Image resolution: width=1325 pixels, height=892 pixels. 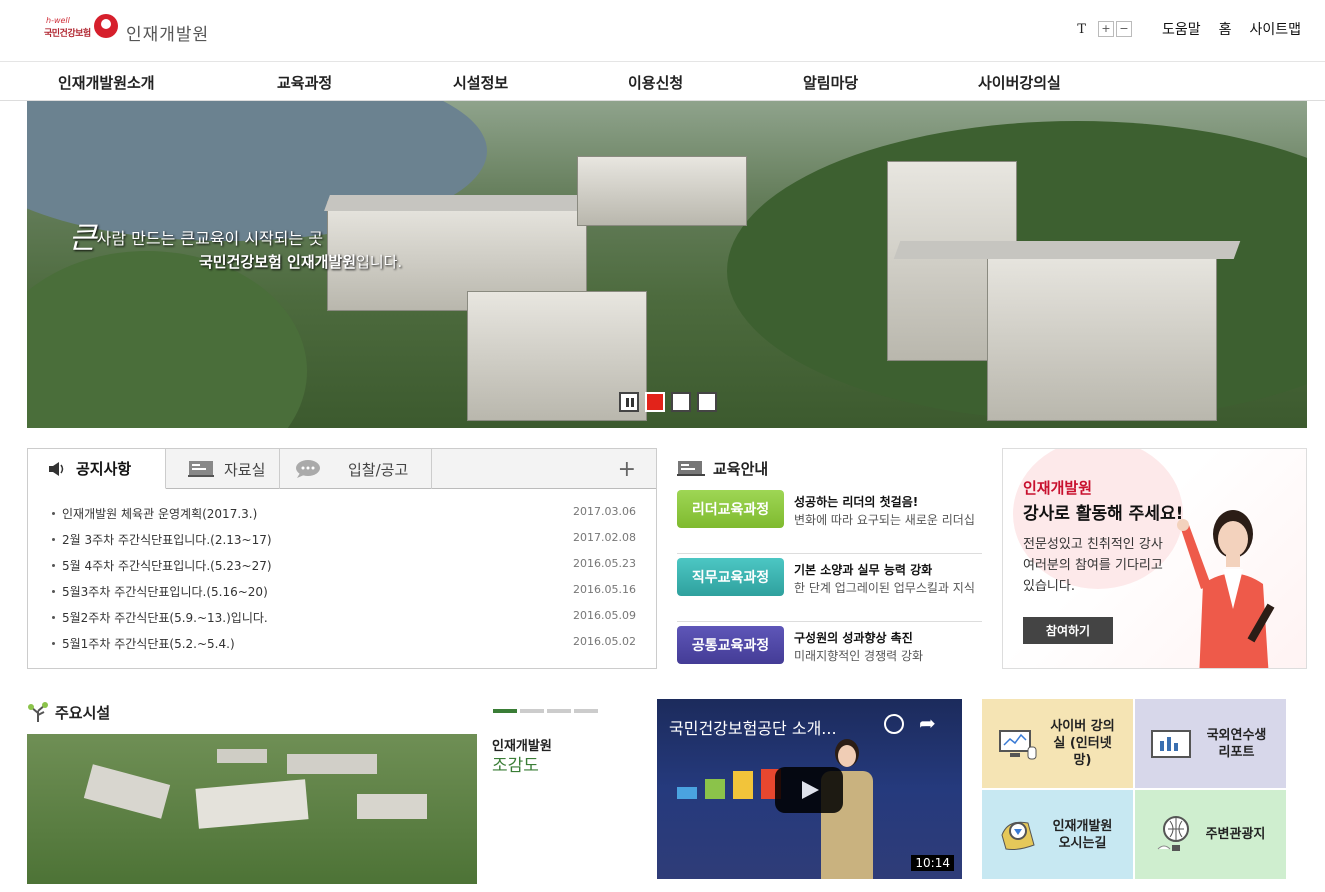 I want to click on speaker-icon, so click(x=56, y=468).